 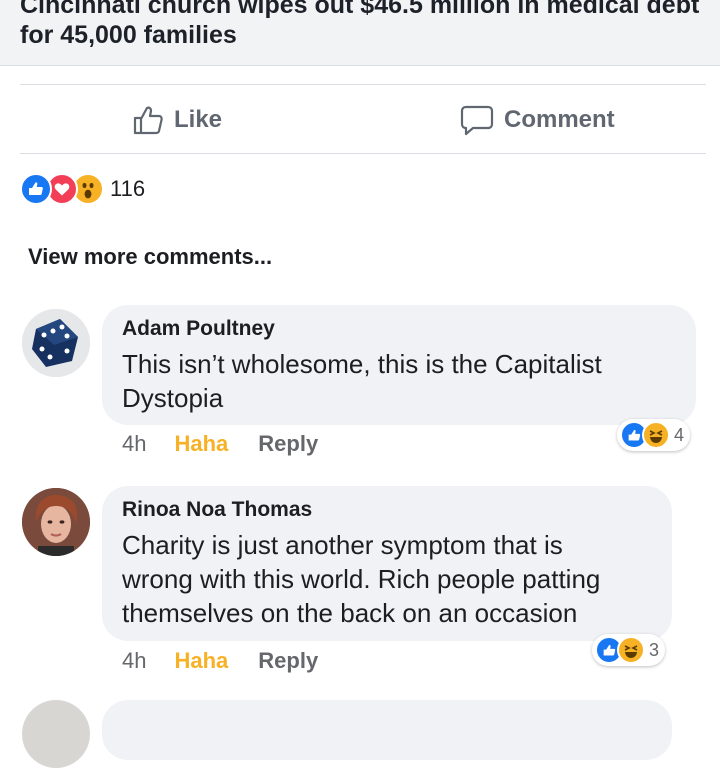 What do you see at coordinates (679, 434) in the screenshot?
I see `comment-reaction-count: 4` at bounding box center [679, 434].